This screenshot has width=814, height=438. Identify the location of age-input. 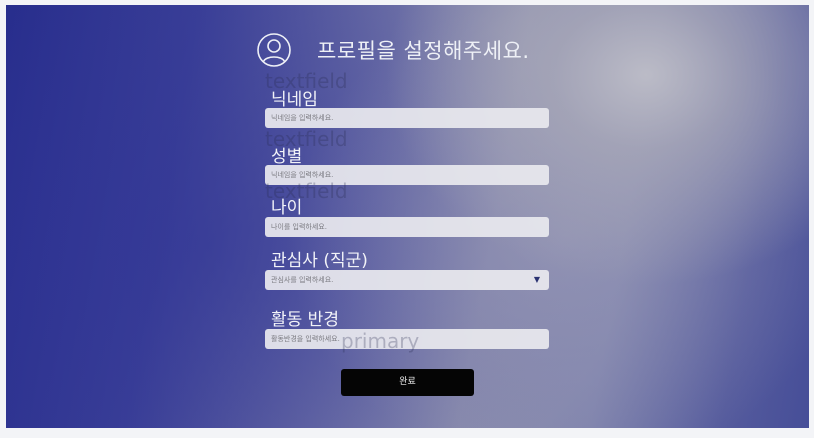
(407, 227).